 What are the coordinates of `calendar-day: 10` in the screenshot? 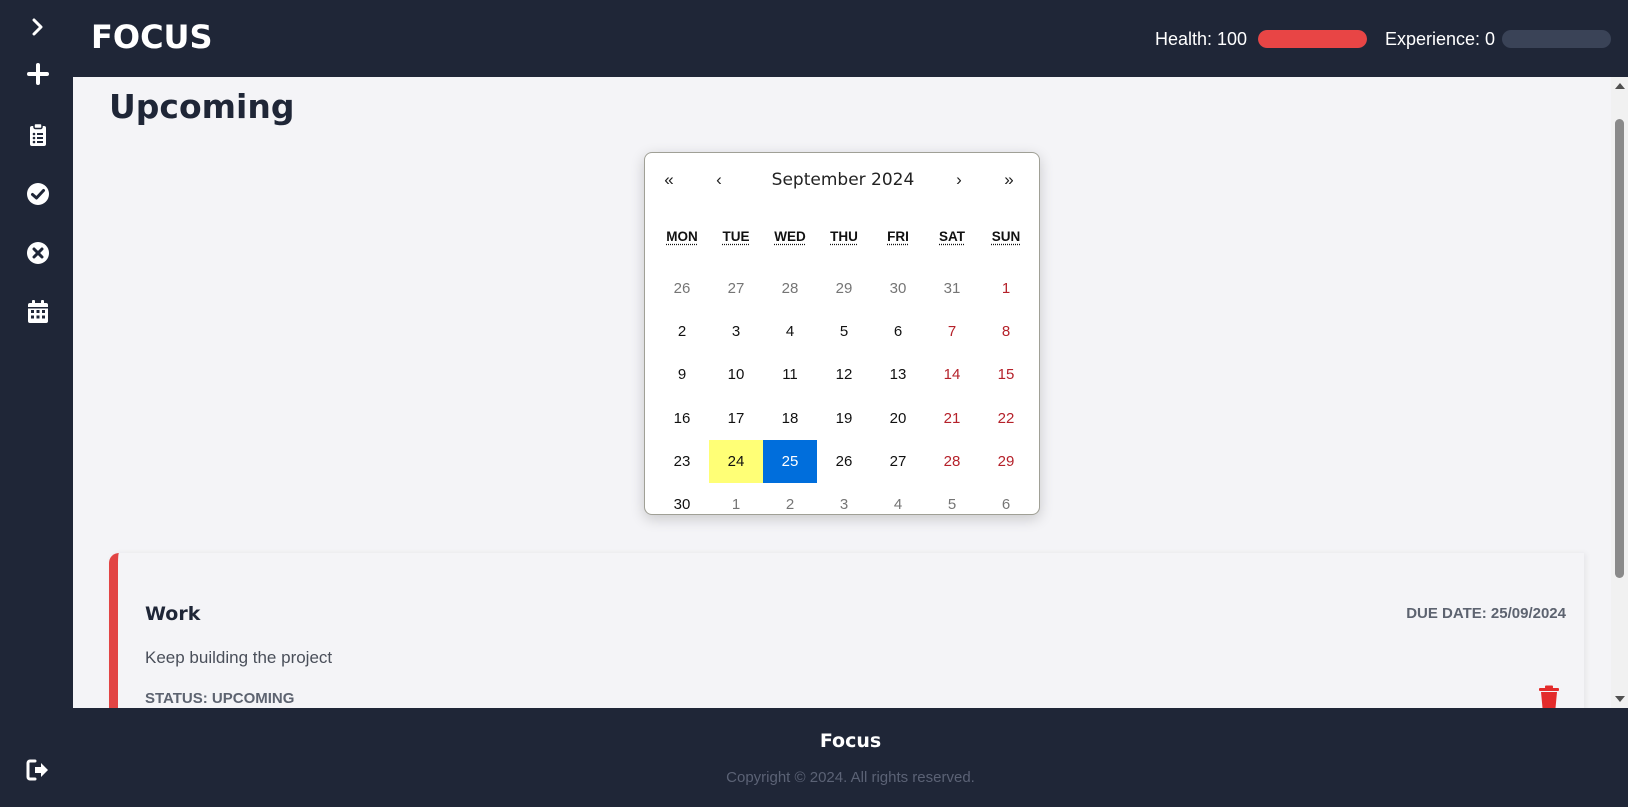 It's located at (736, 374).